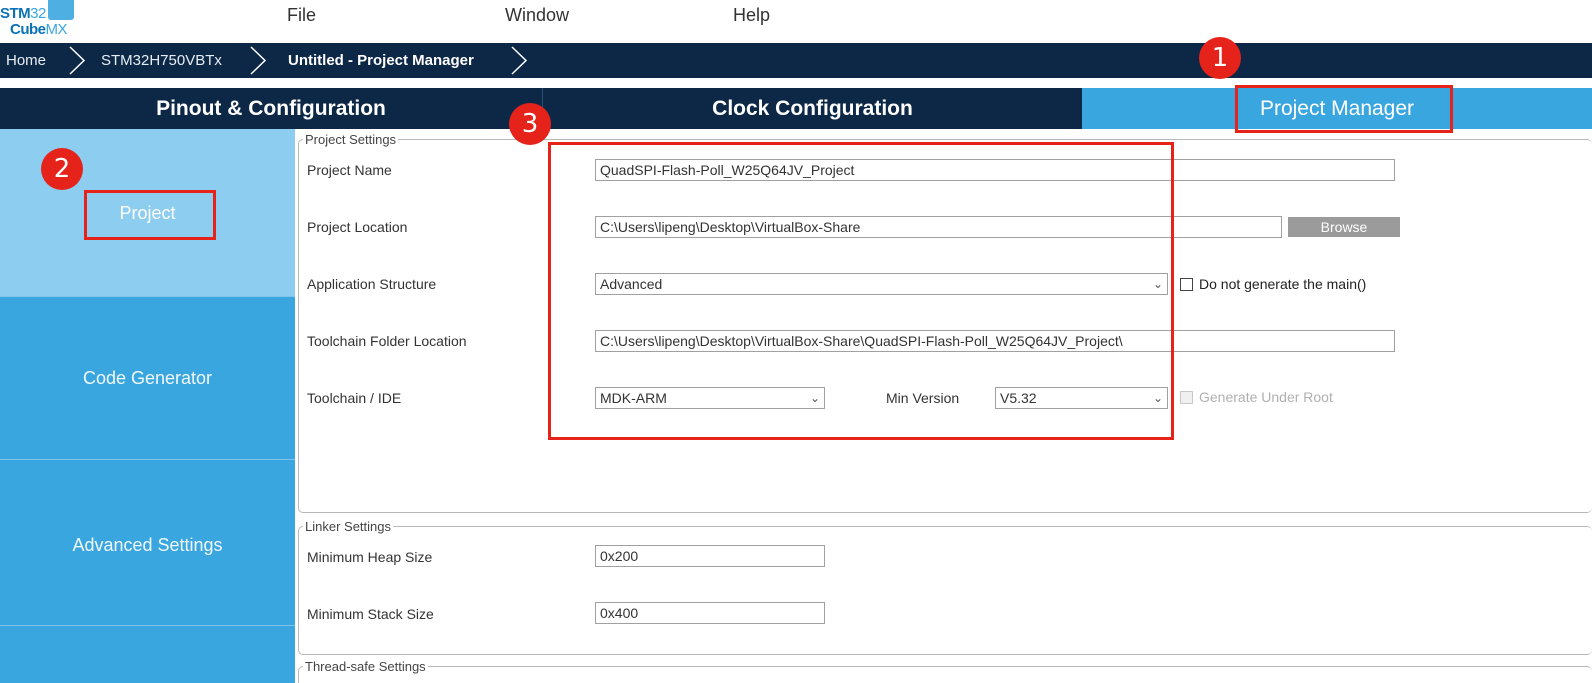  I want to click on annotation-badge-2: 2, so click(62, 169).